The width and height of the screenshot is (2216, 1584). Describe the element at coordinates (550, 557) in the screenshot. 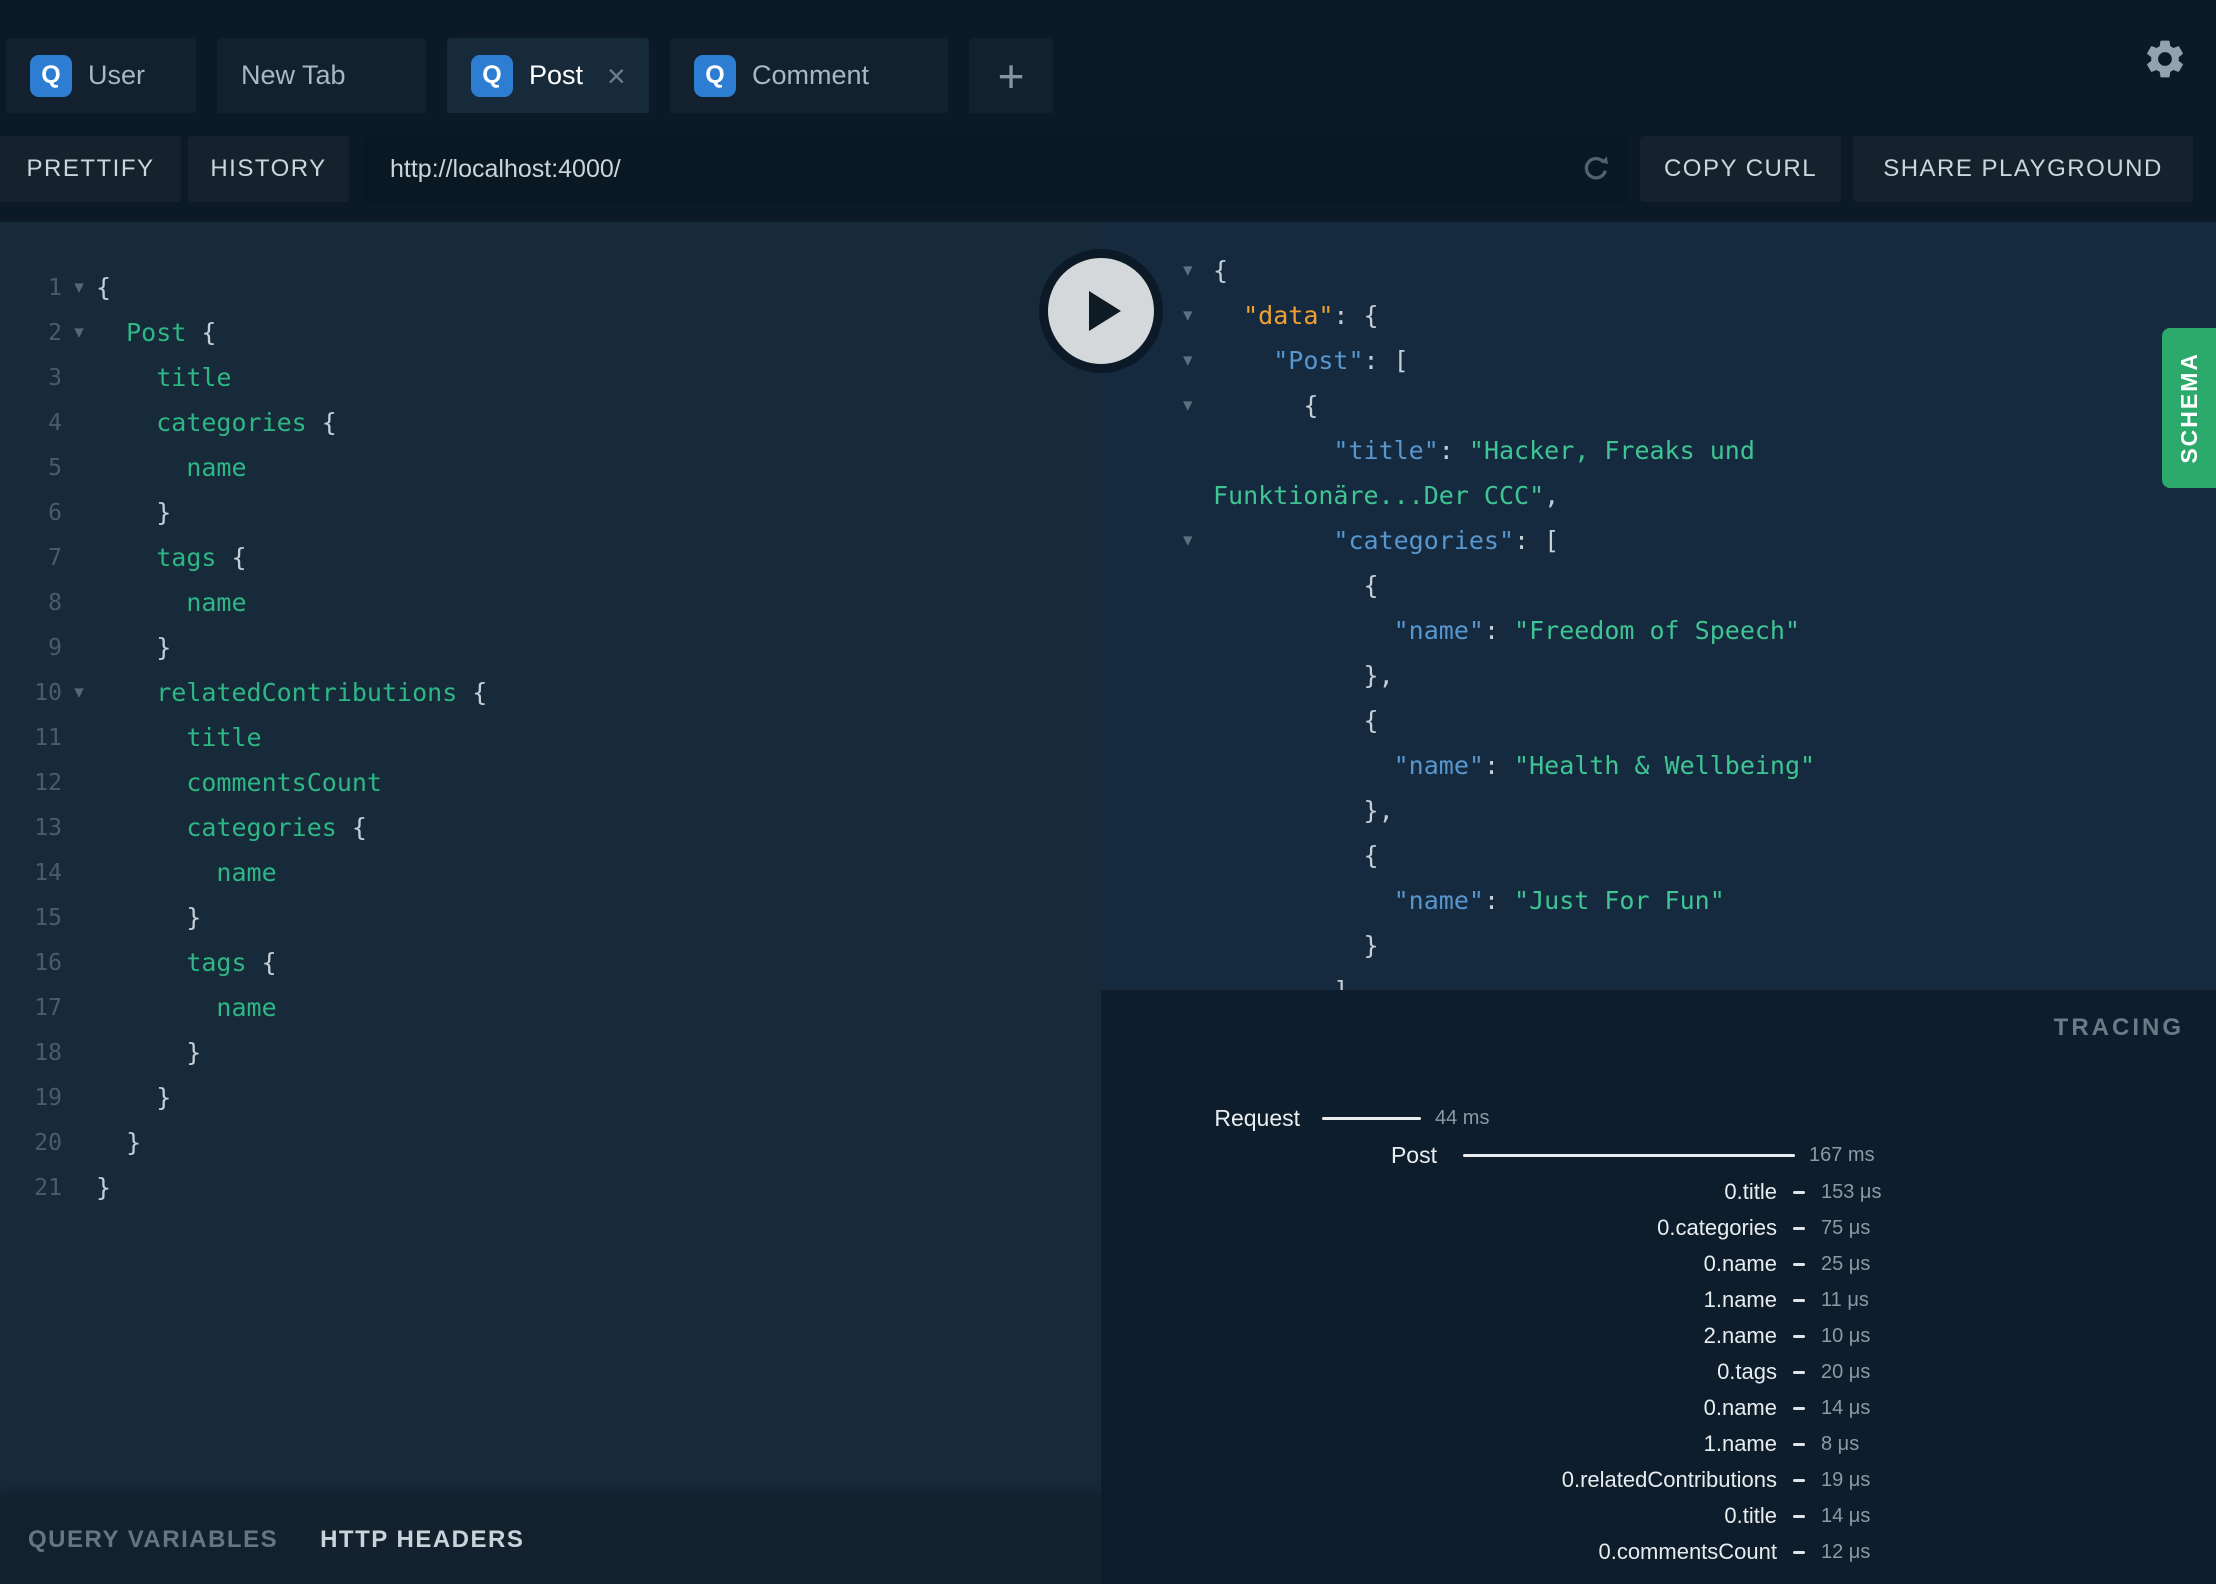

I see `editor-line: 7 tags {` at that location.